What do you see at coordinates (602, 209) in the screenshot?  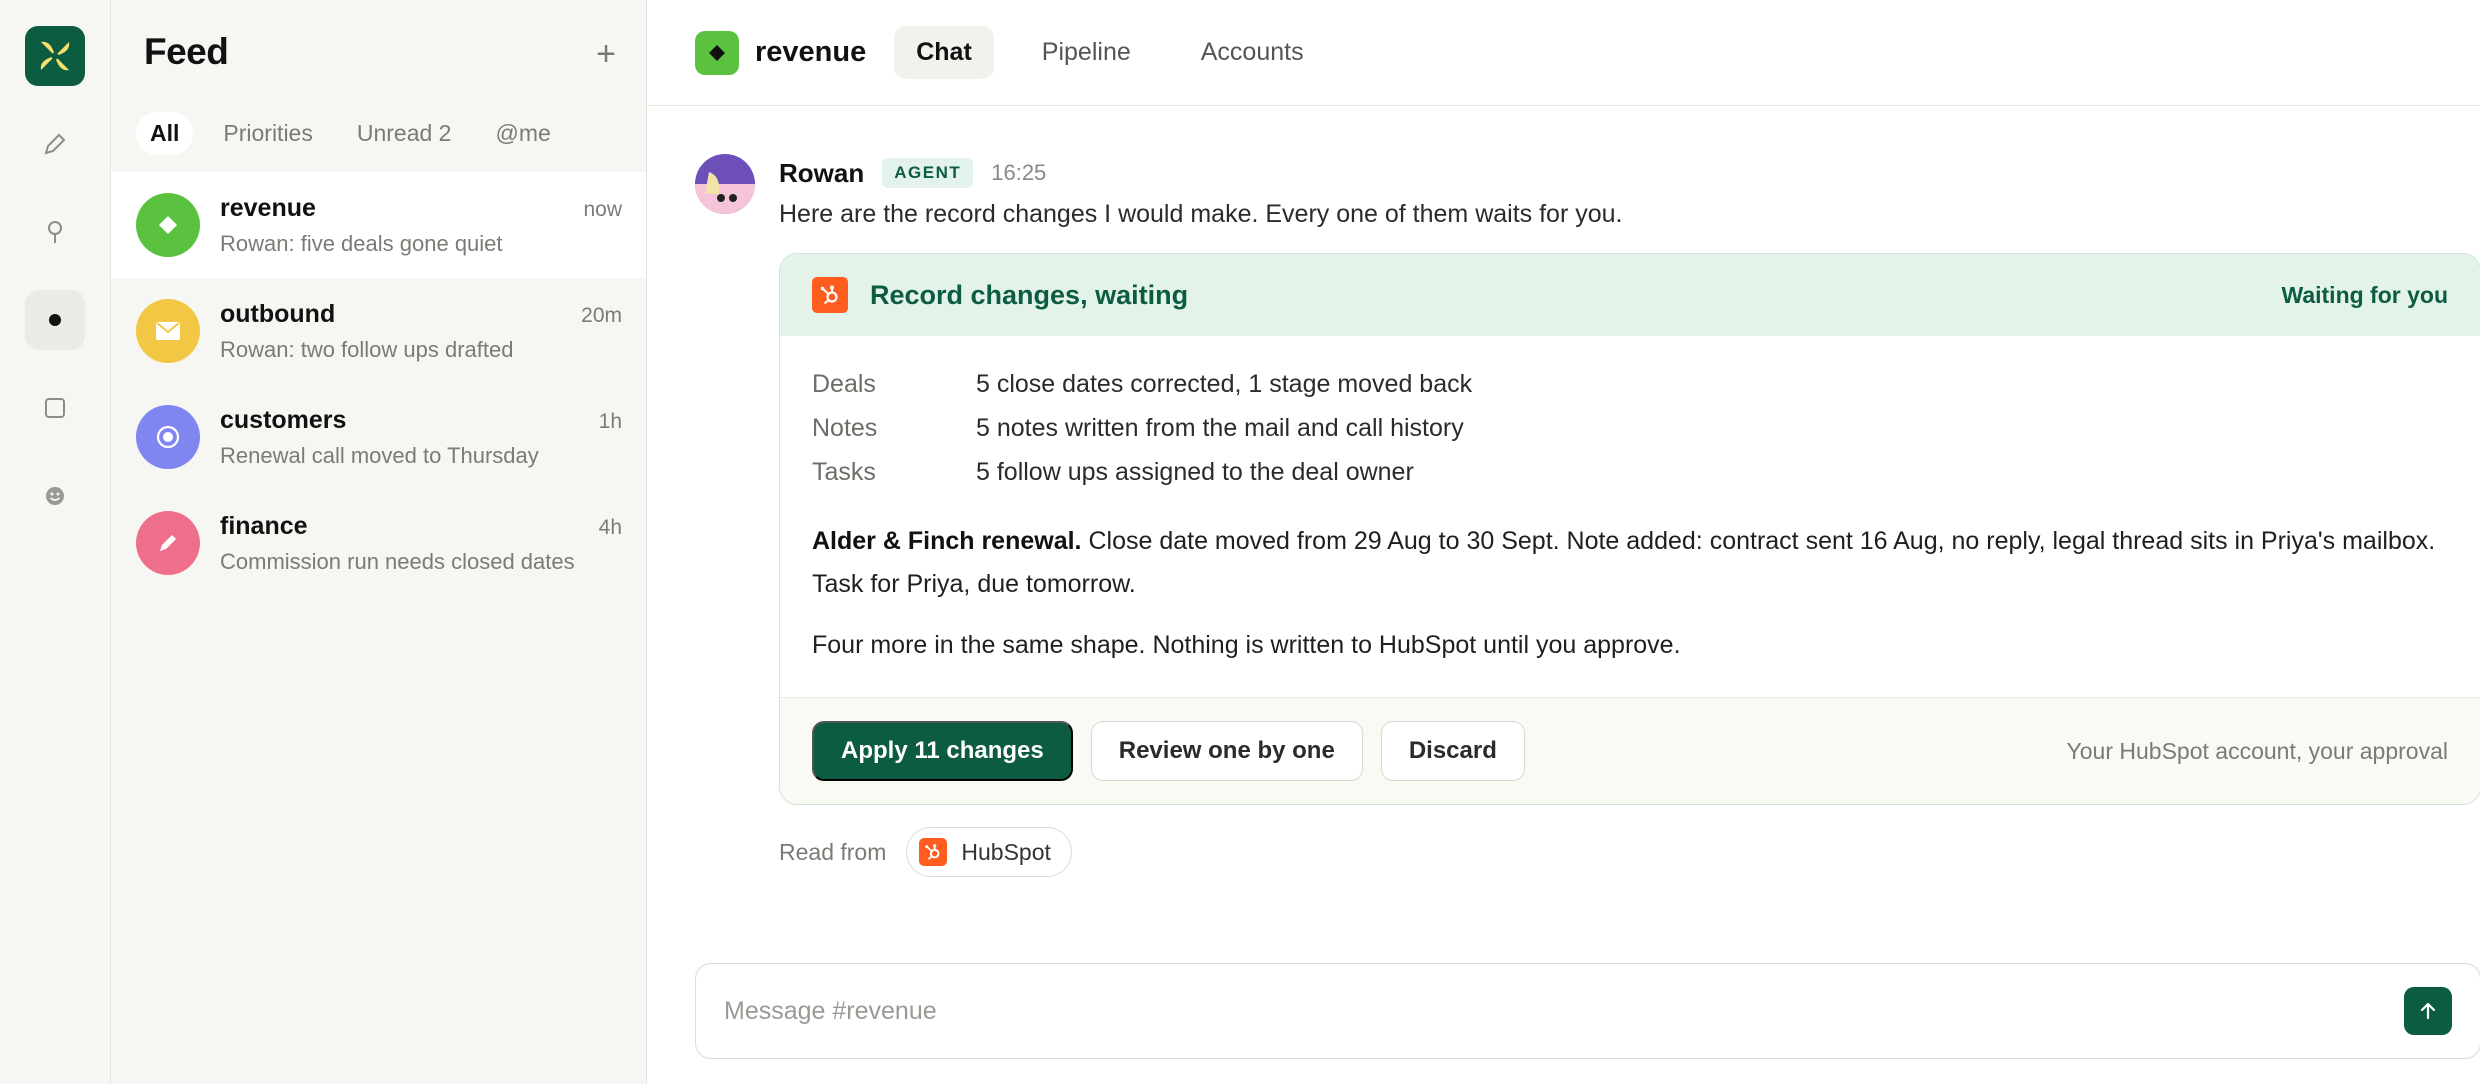 I see `conversation-time: now` at bounding box center [602, 209].